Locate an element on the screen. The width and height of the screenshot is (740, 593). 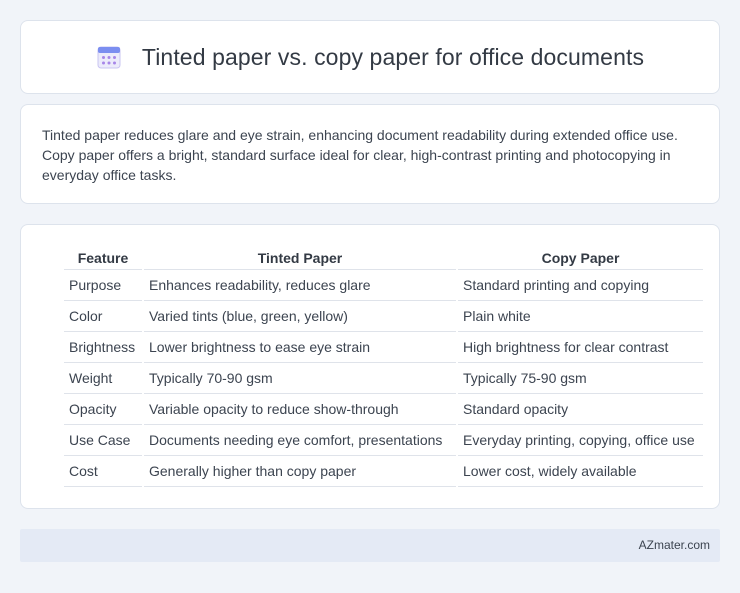
tinted-cell: Typically 70-90 gsm is located at coordinates (300, 378).